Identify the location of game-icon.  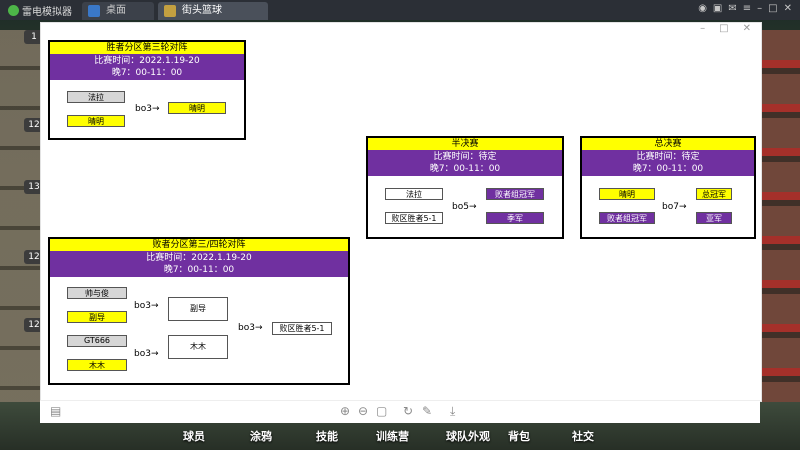
(170, 11).